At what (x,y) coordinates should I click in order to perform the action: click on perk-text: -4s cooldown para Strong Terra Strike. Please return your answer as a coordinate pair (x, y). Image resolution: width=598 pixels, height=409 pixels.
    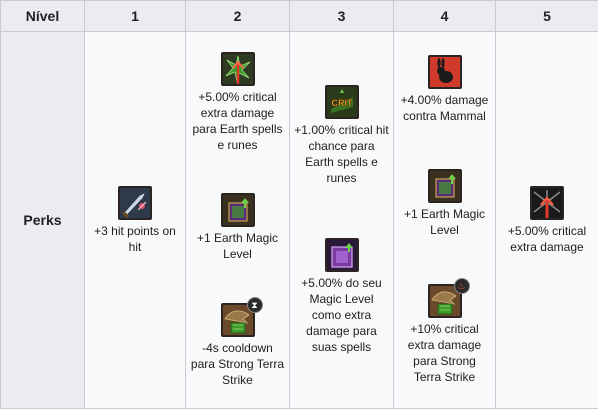
    Looking at the image, I should click on (237, 363).